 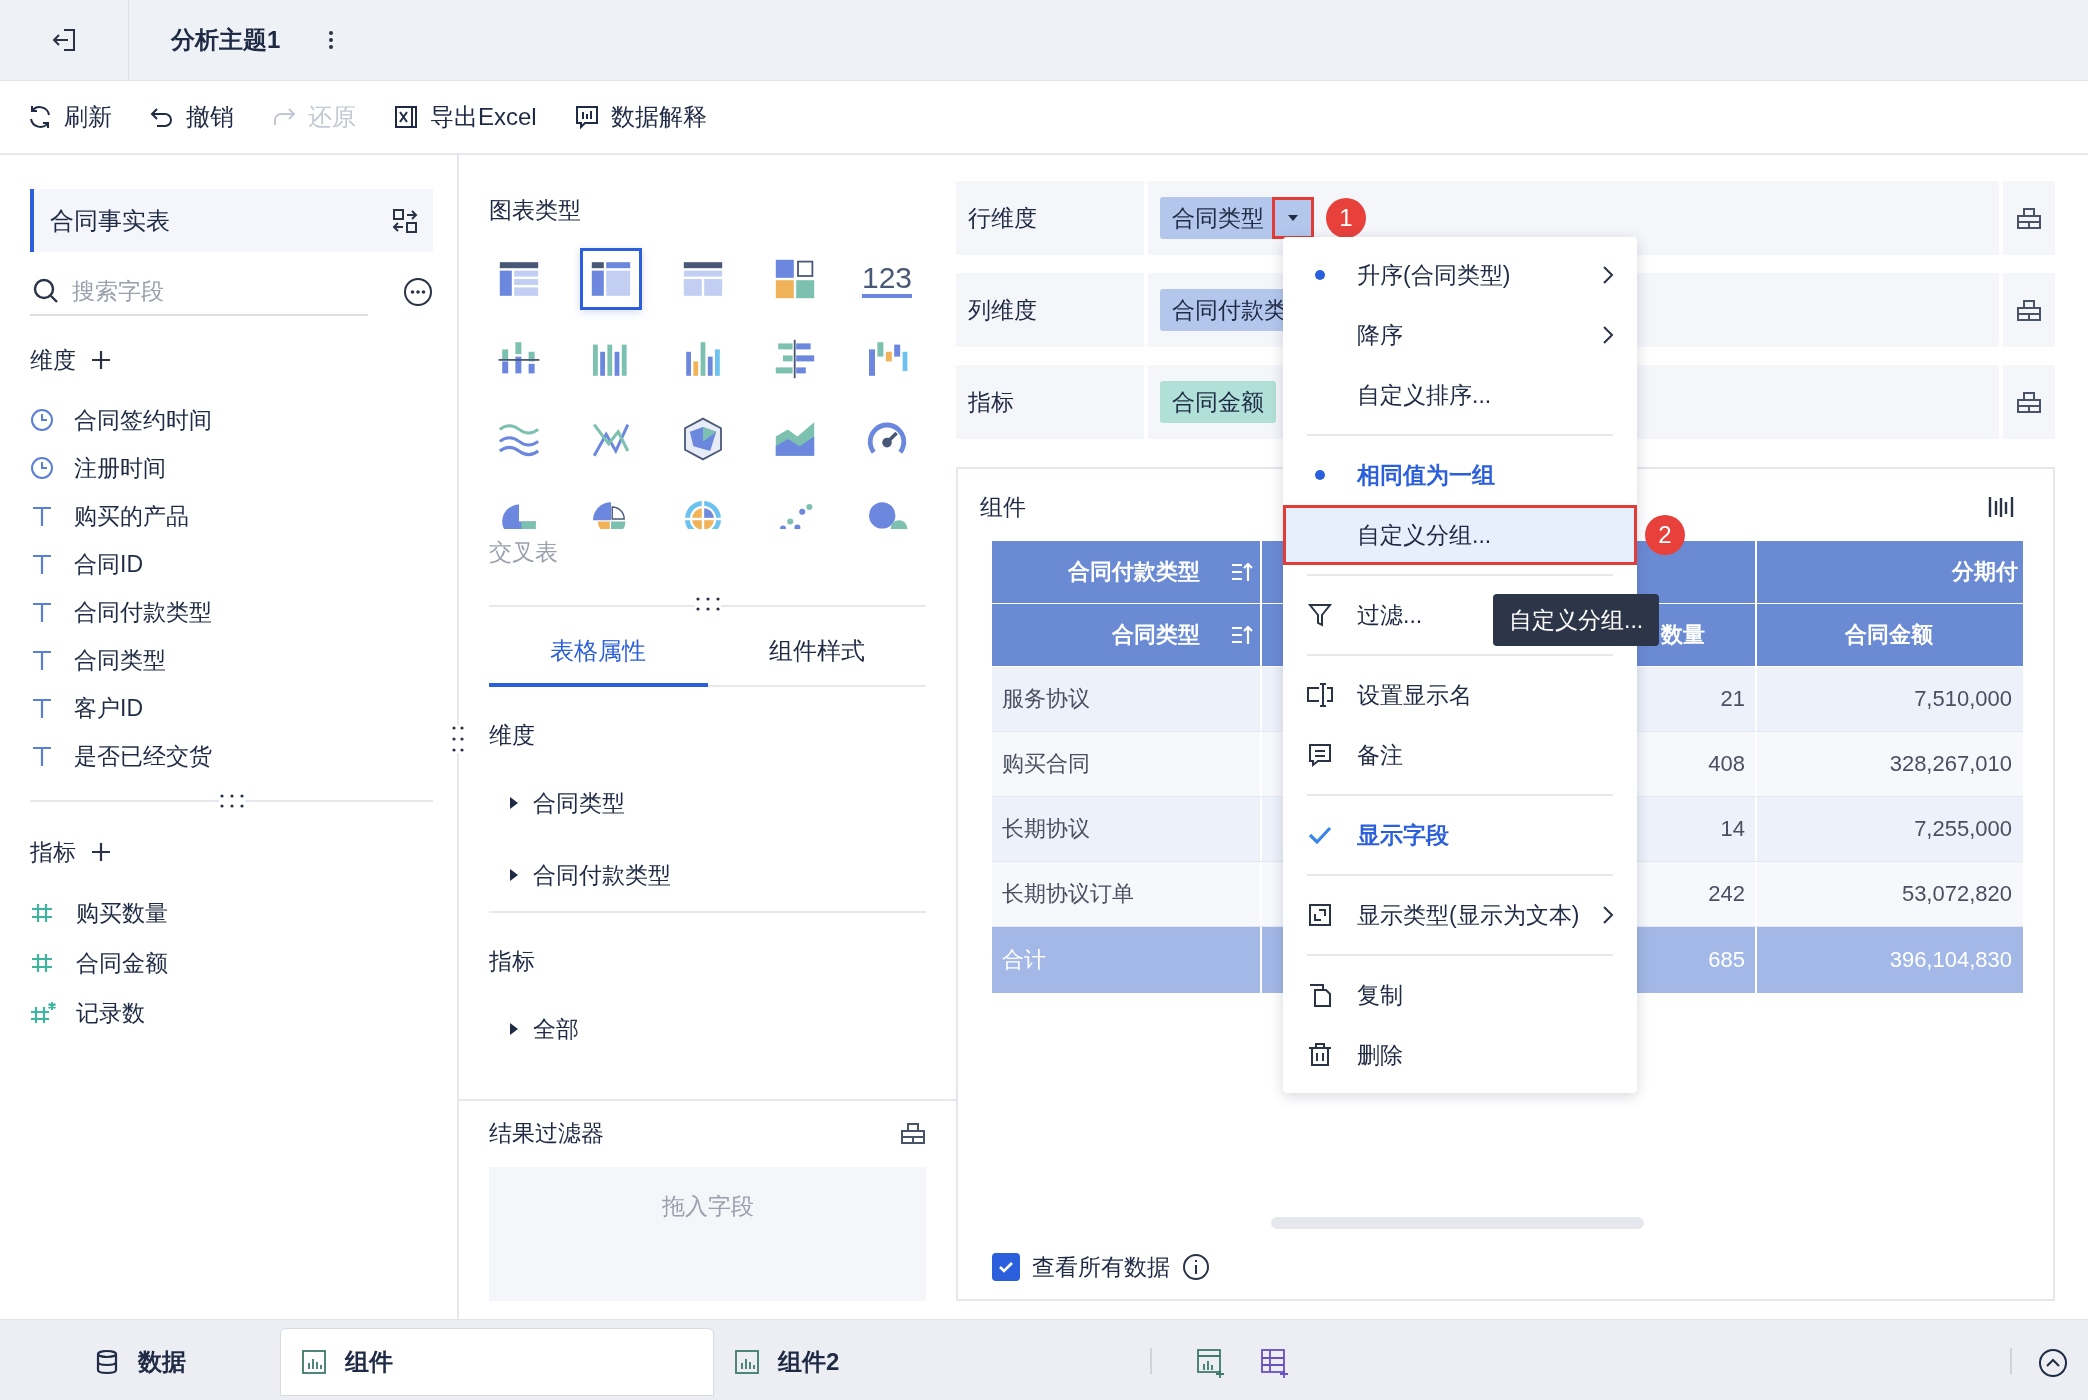 What do you see at coordinates (546, 1133) in the screenshot?
I see `section-title: 结果过滤器` at bounding box center [546, 1133].